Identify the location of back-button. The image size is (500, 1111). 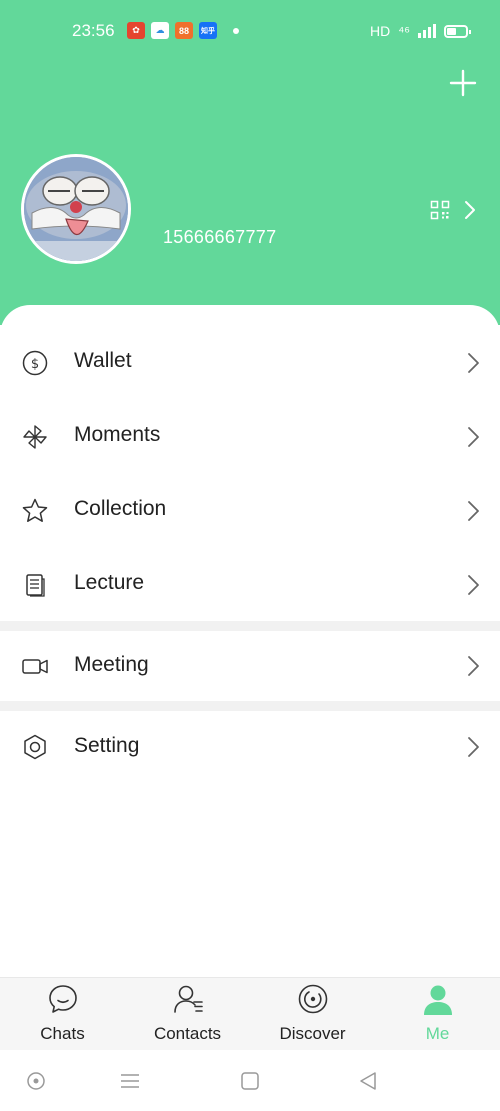
(368, 1081).